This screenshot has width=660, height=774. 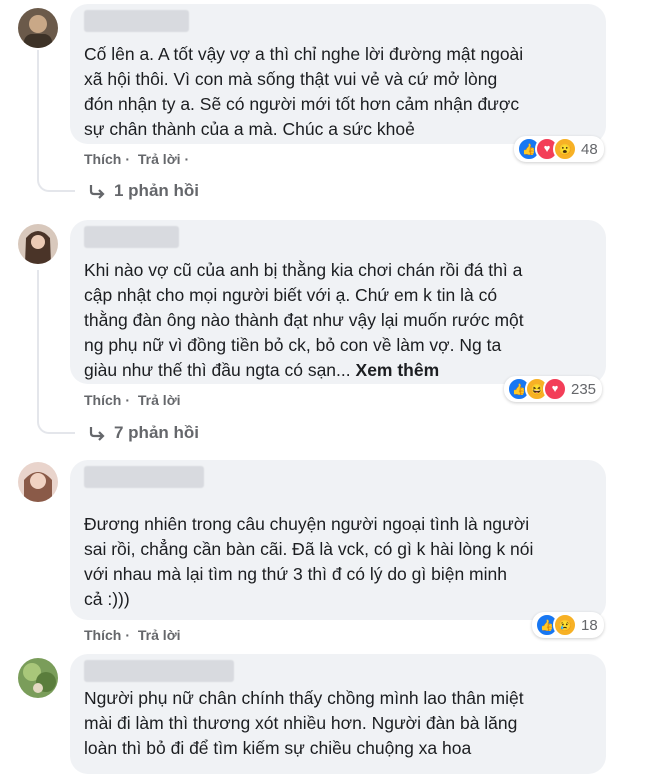 I want to click on reaction-count: 18, so click(x=589, y=625).